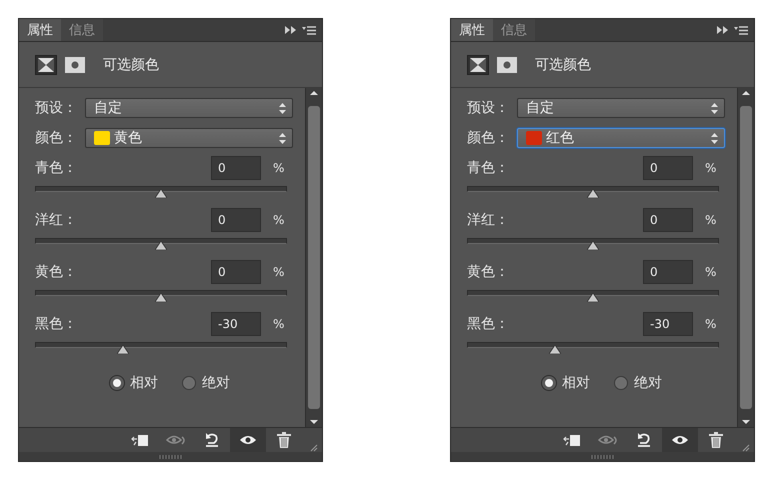 Image resolution: width=775 pixels, height=485 pixels. I want to click on color-dropdown: 红色, so click(621, 138).